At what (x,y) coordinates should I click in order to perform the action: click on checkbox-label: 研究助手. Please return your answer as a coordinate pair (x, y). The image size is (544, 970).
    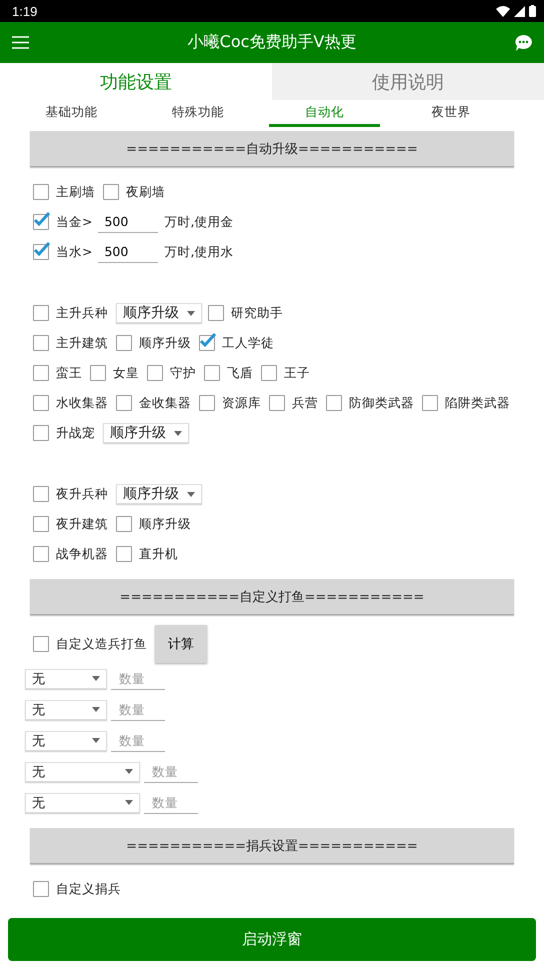
    Looking at the image, I should click on (257, 313).